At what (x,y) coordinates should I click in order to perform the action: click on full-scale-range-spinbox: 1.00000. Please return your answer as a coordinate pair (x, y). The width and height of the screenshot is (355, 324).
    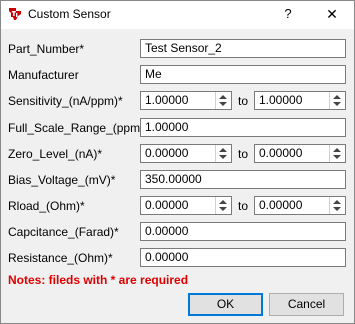
    Looking at the image, I should click on (243, 127).